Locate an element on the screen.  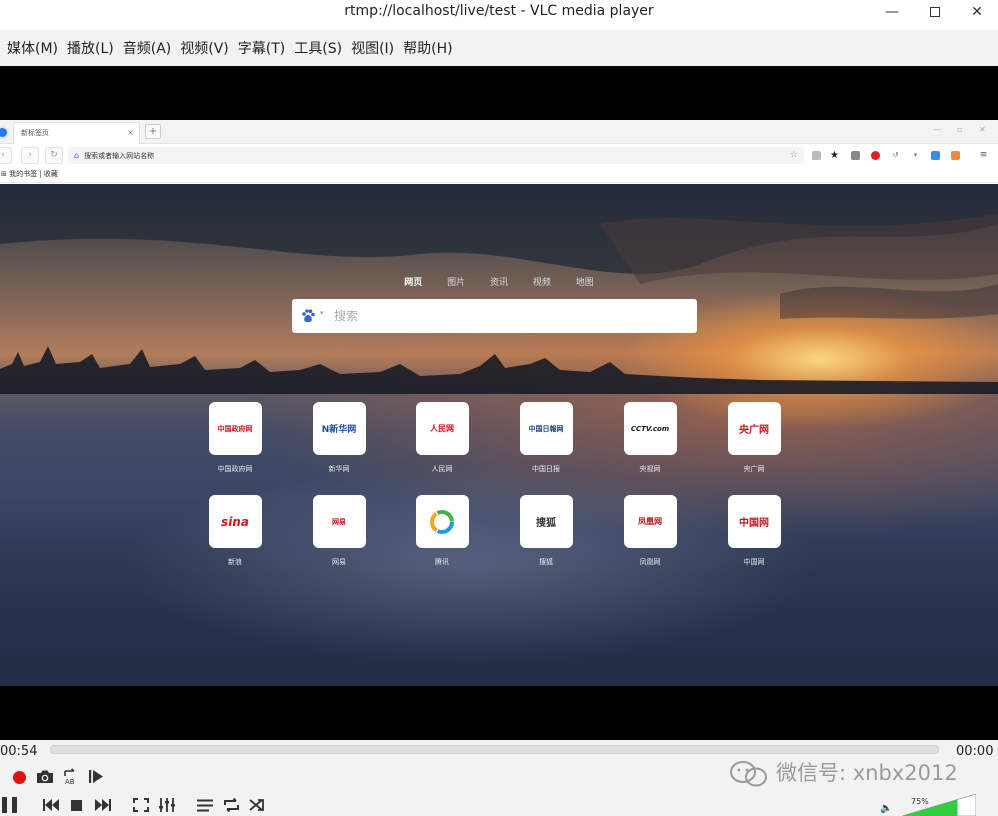
loop-button is located at coordinates (231, 805).